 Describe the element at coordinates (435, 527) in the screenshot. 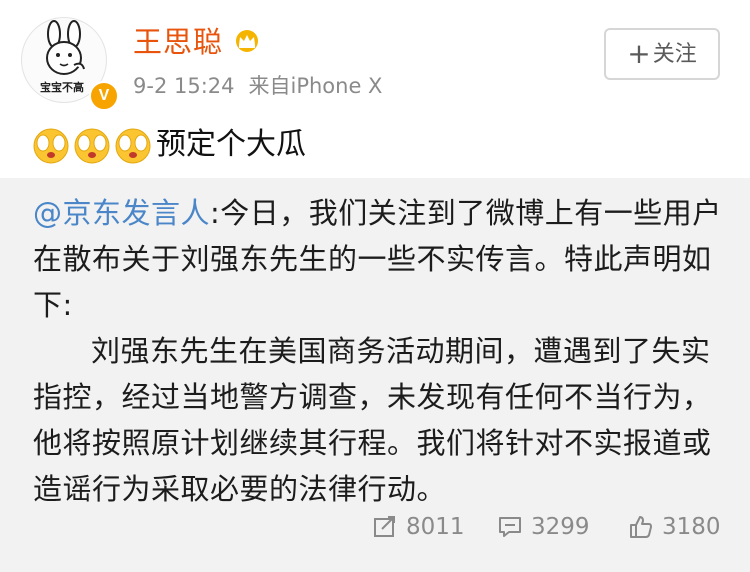

I see `repost-count: 8011` at that location.